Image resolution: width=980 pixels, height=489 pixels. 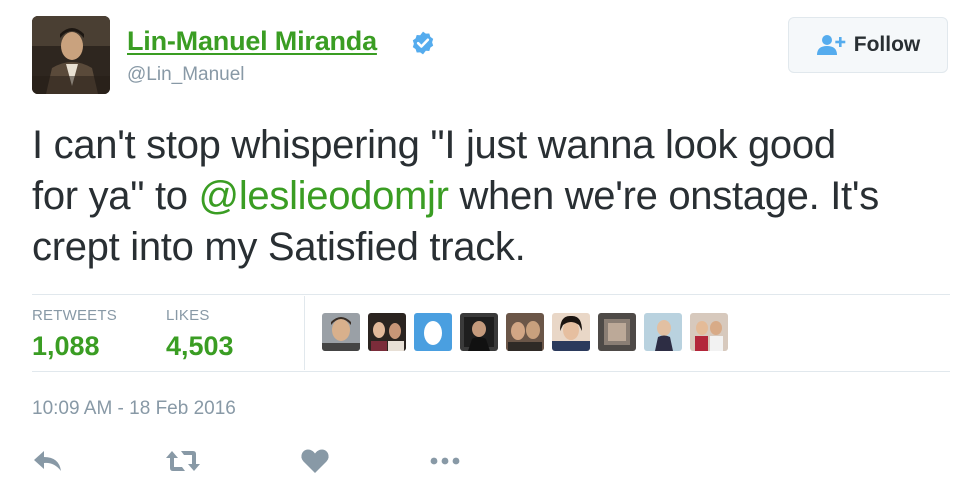 I want to click on reply-button, so click(x=48, y=461).